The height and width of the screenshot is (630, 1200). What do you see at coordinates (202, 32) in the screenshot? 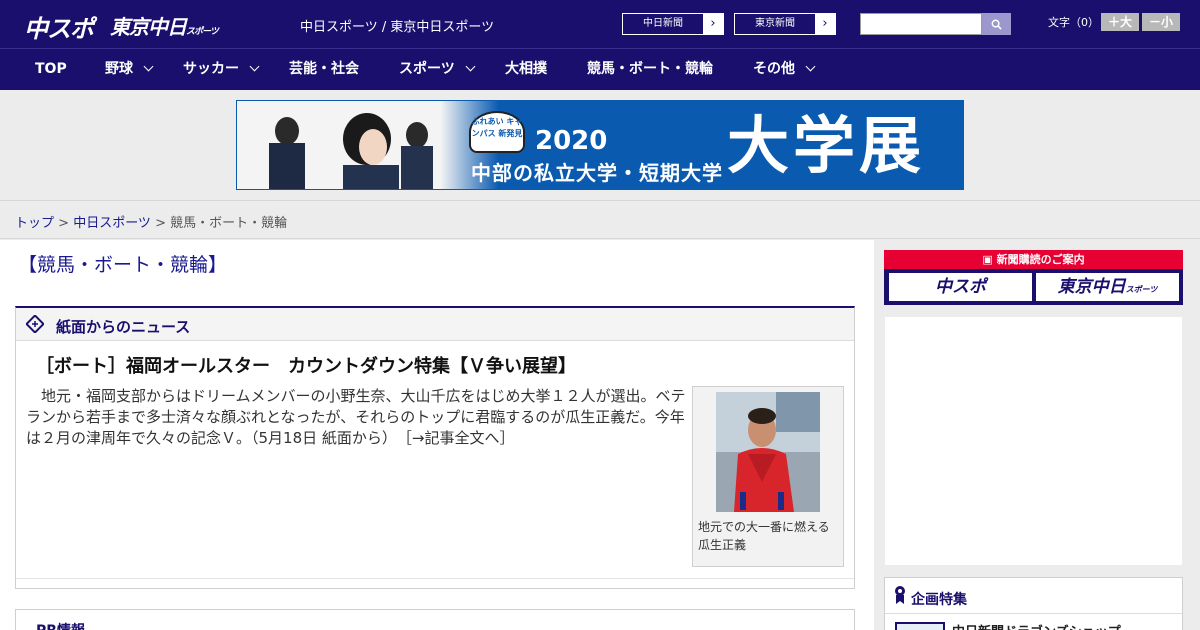
I see `tokyo-chunichi-logo-small: スポーツ` at bounding box center [202, 32].